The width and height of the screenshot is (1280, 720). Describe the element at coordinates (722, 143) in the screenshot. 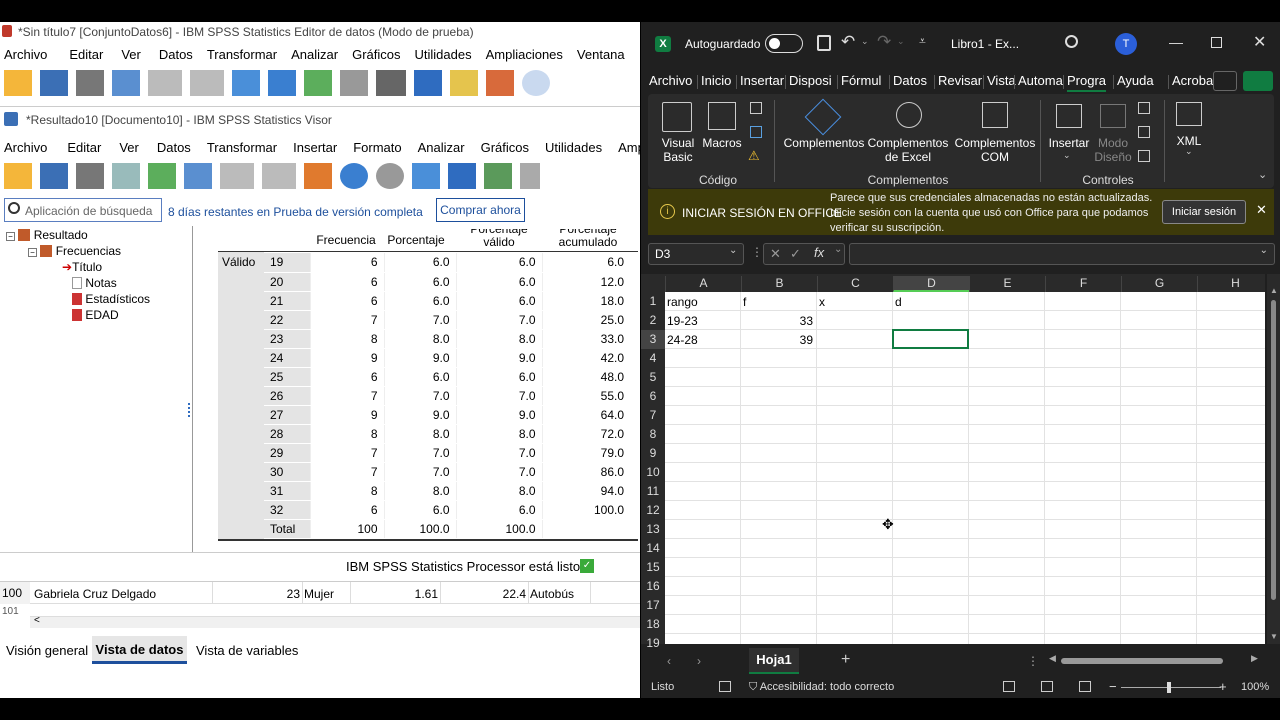

I see `macros-button: Macros` at that location.